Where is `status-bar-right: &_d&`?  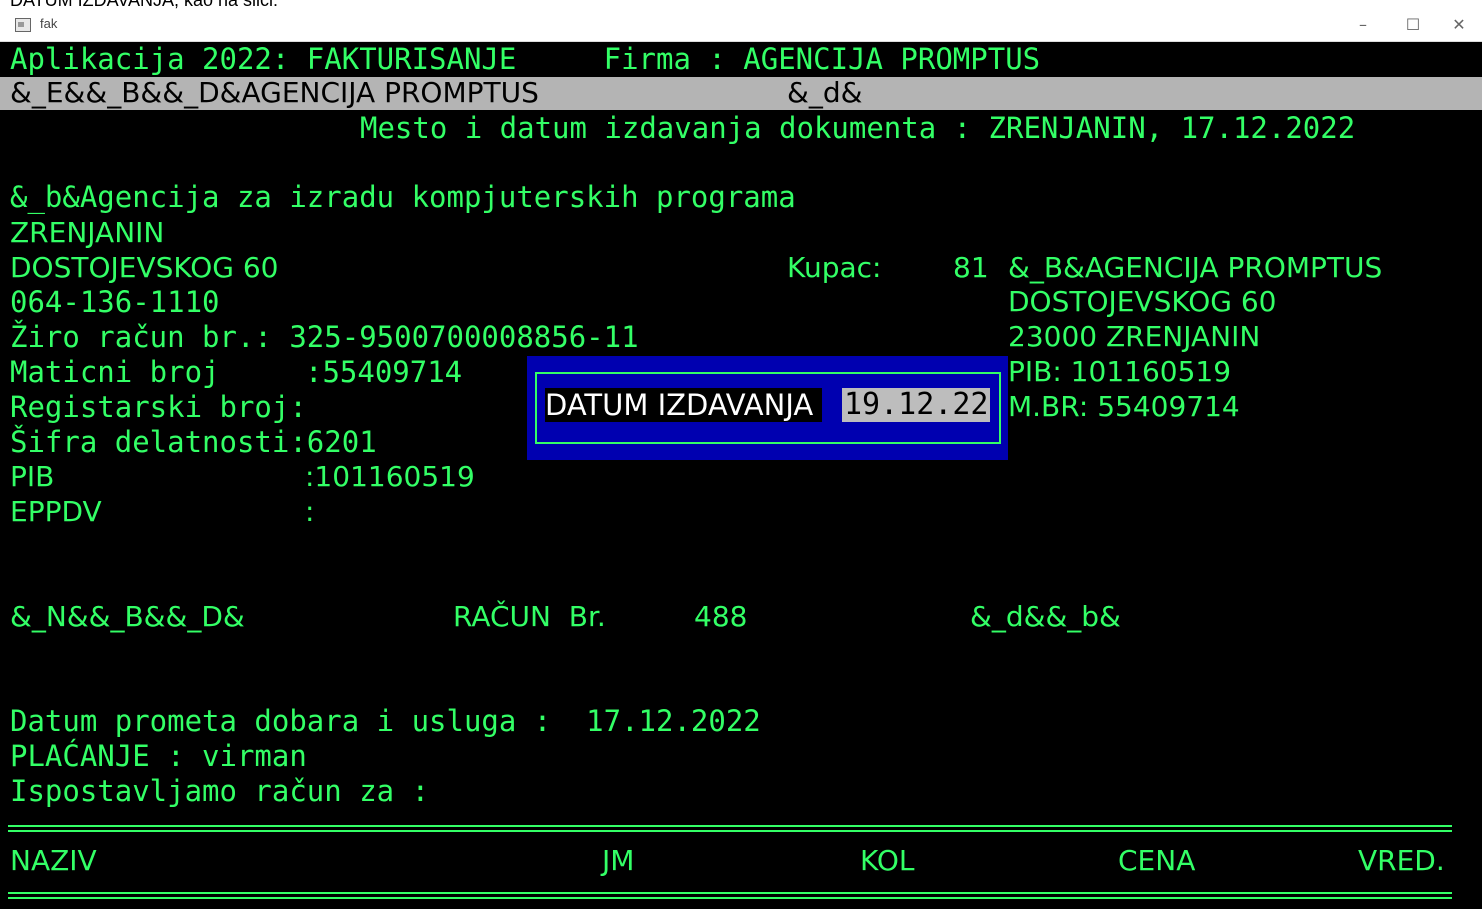 status-bar-right: &_d& is located at coordinates (825, 92).